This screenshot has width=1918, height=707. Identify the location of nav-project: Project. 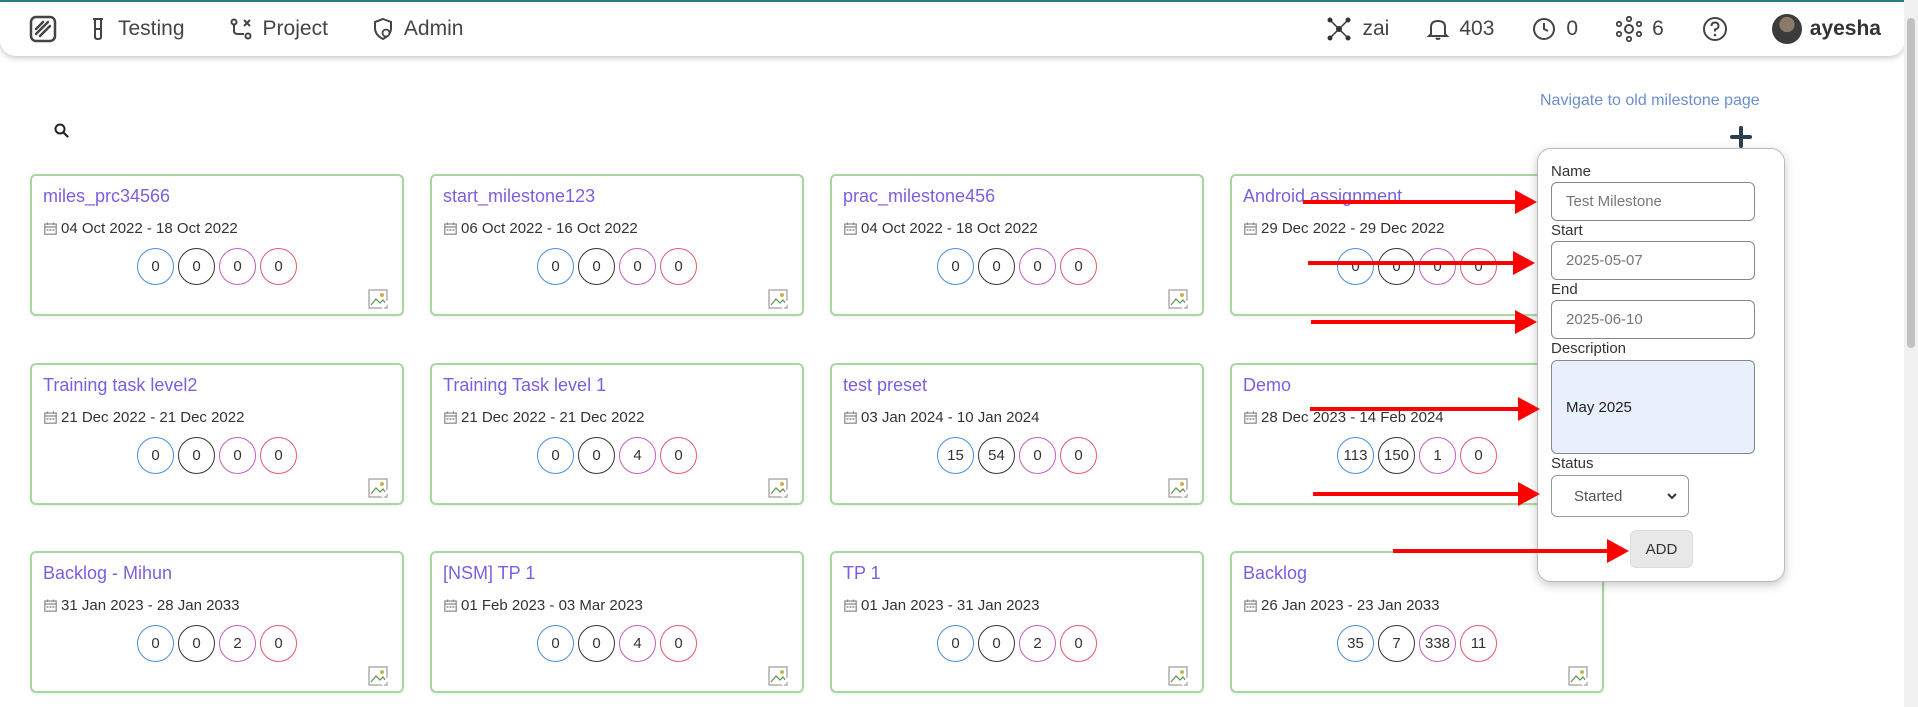
(278, 29).